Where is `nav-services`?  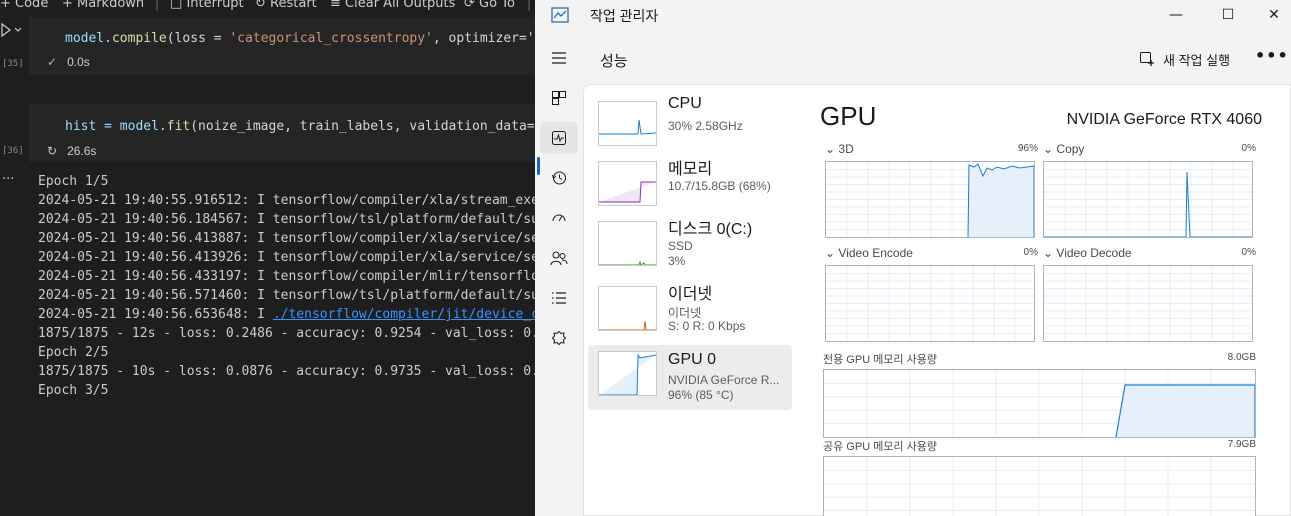 nav-services is located at coordinates (559, 338).